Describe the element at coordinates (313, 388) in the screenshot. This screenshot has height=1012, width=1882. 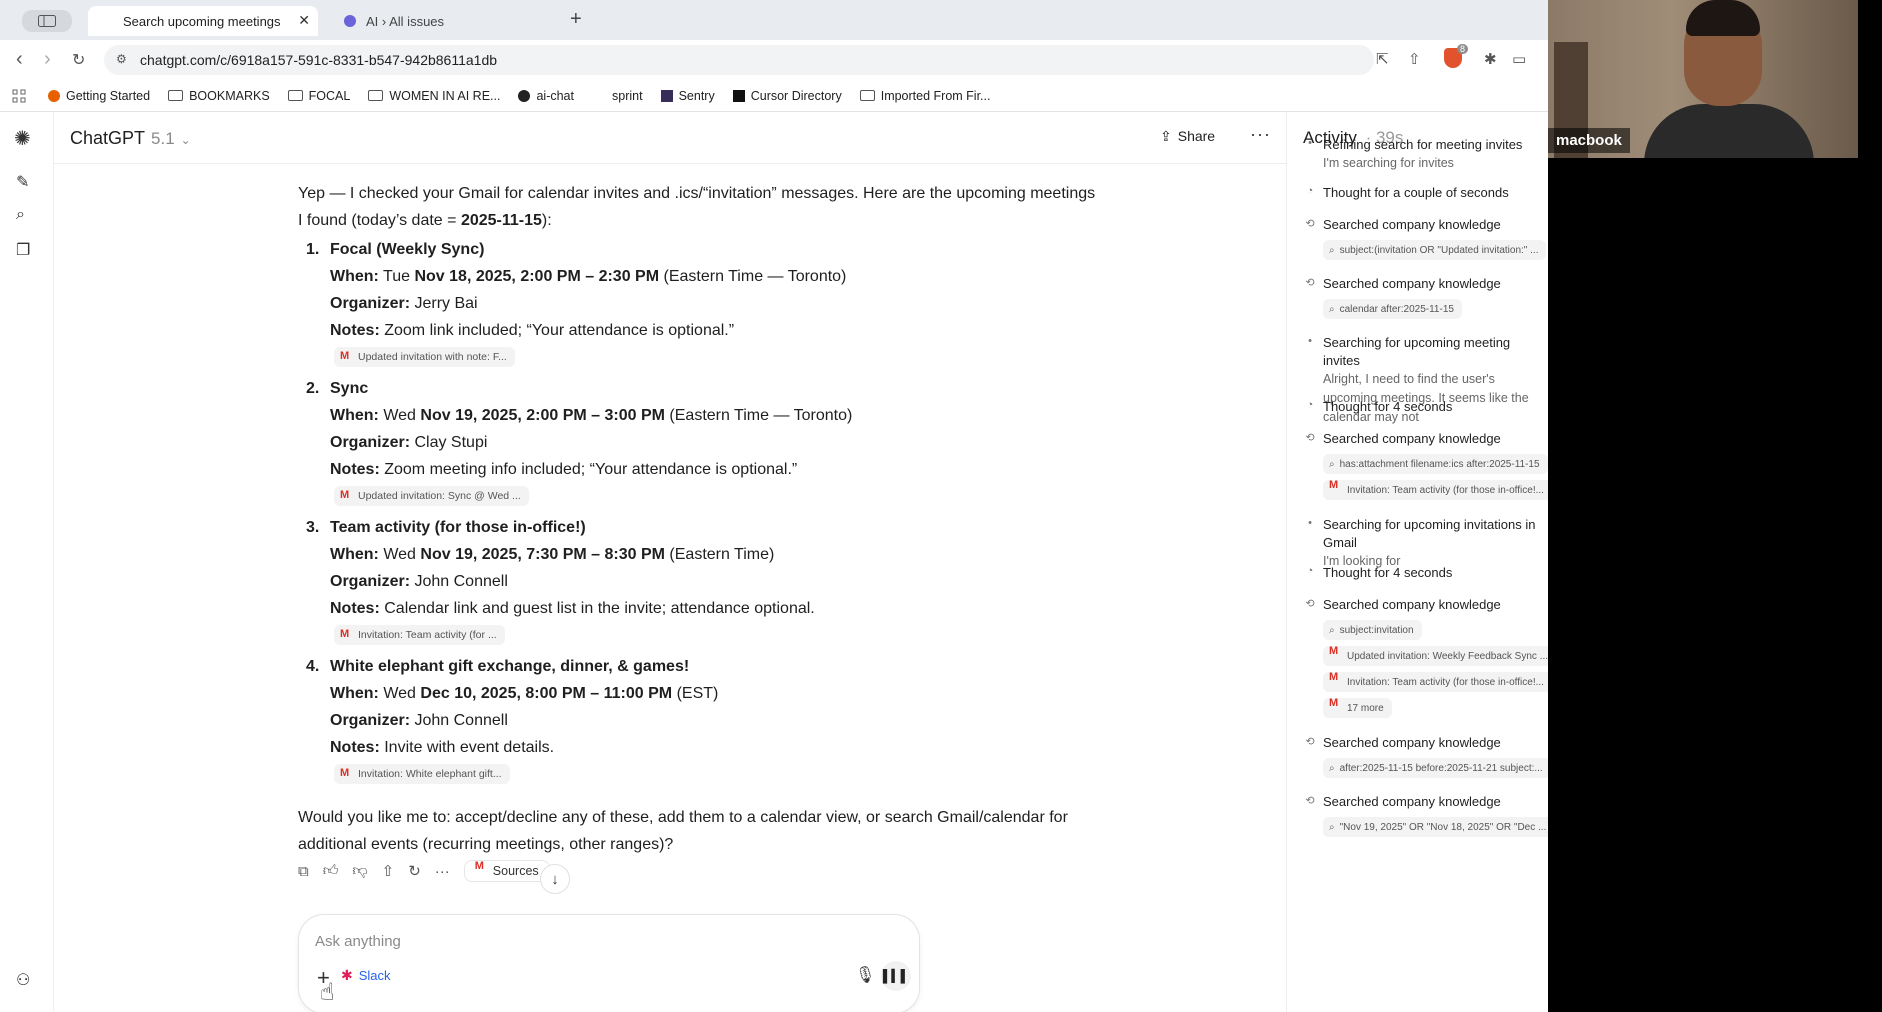
I see `meeting-number: 2.` at that location.